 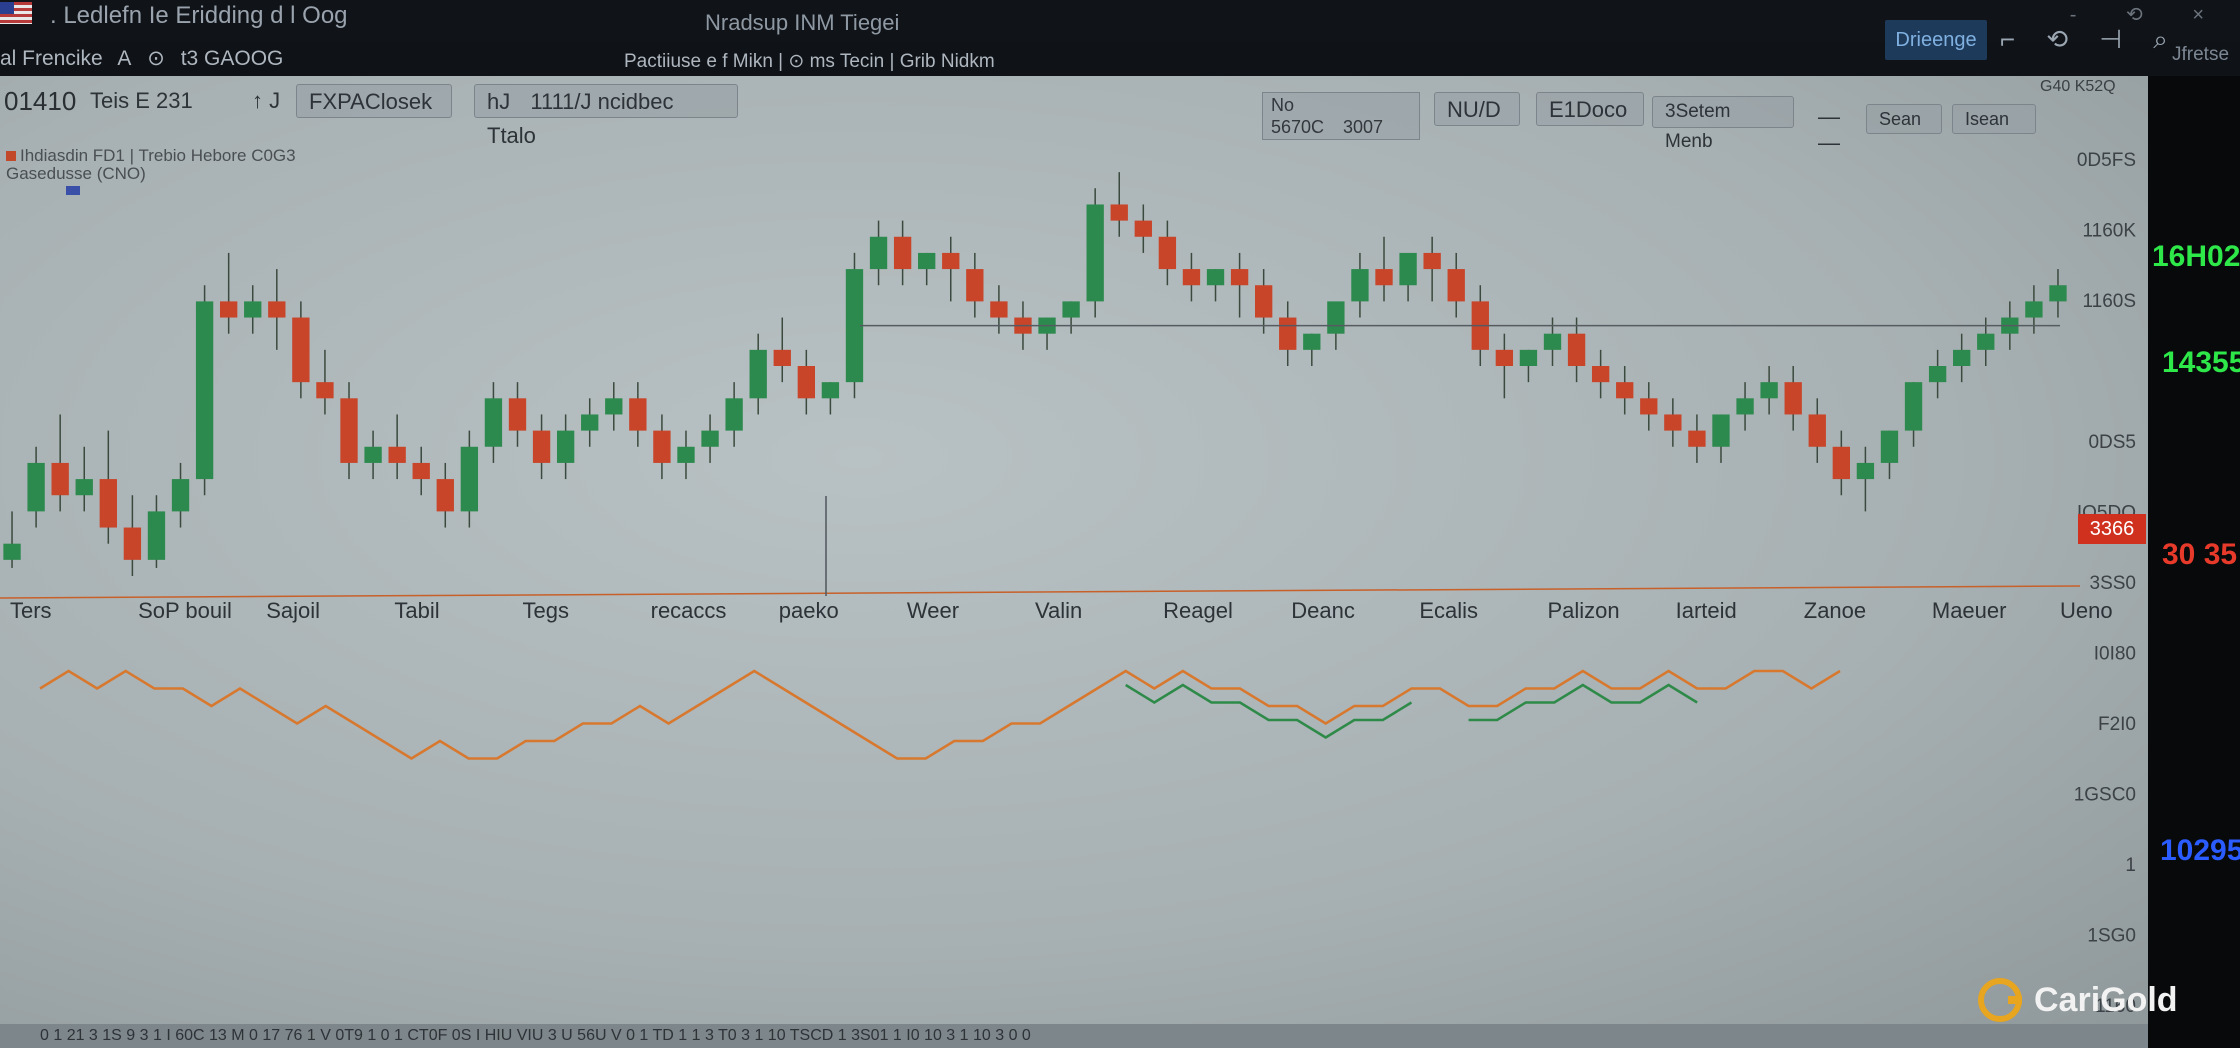 What do you see at coordinates (124, 58) in the screenshot?
I see `alert-icon: A` at bounding box center [124, 58].